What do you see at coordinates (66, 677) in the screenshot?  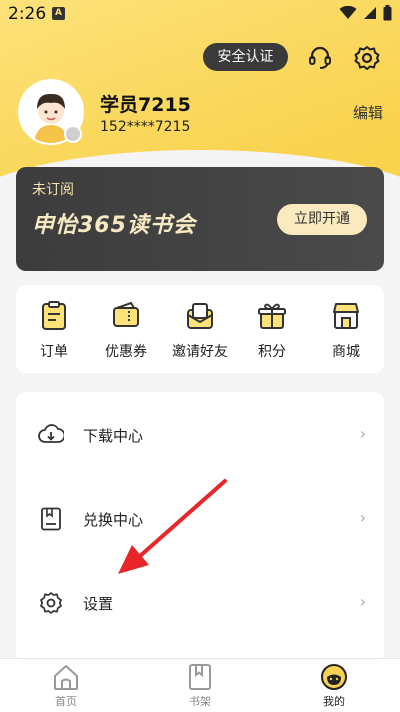 I see `home-icon` at bounding box center [66, 677].